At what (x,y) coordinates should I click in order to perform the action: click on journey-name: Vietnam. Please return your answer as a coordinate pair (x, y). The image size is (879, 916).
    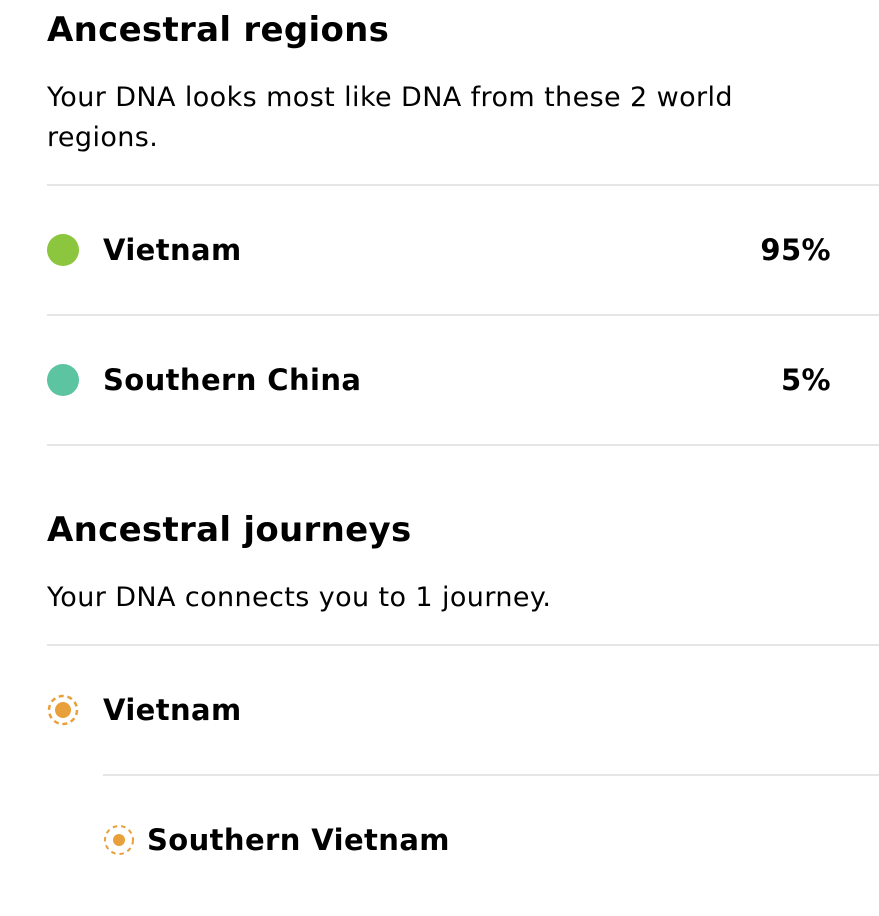
    Looking at the image, I should click on (172, 710).